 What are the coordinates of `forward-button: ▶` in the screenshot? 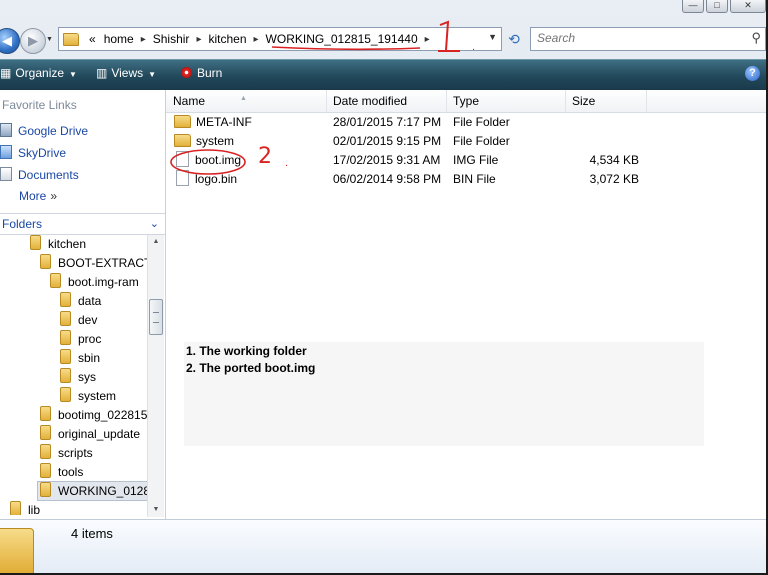 It's located at (33, 41).